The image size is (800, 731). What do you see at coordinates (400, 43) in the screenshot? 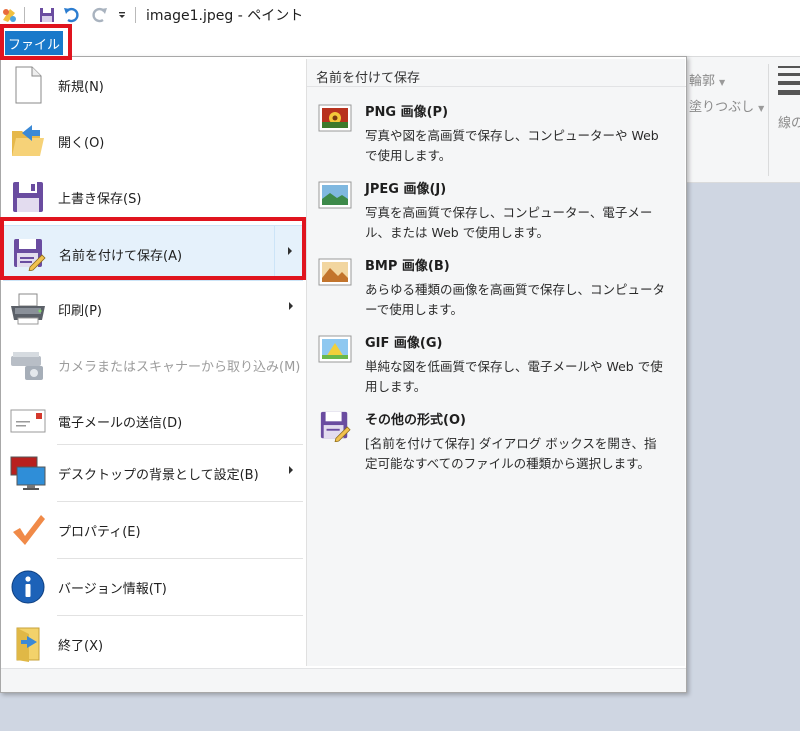
I see `ribbon-tab-bar: ファイル` at bounding box center [400, 43].